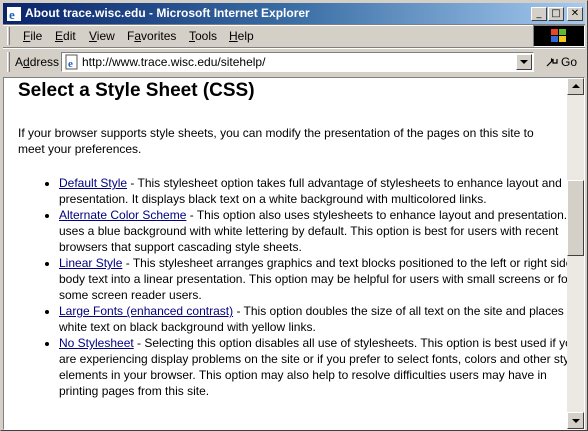 This screenshot has height=431, width=588. I want to click on divider, so click(294, 48).